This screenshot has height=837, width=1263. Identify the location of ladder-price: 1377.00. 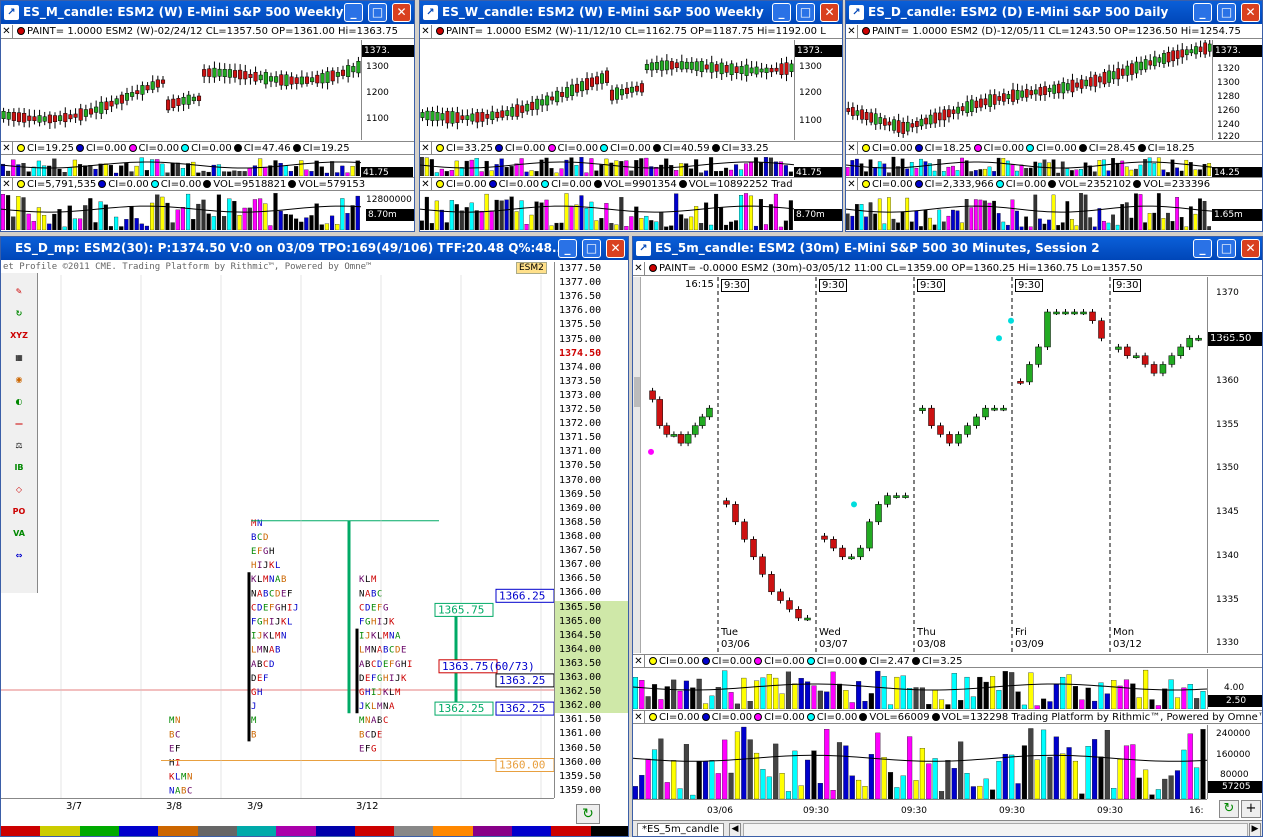
(580, 283).